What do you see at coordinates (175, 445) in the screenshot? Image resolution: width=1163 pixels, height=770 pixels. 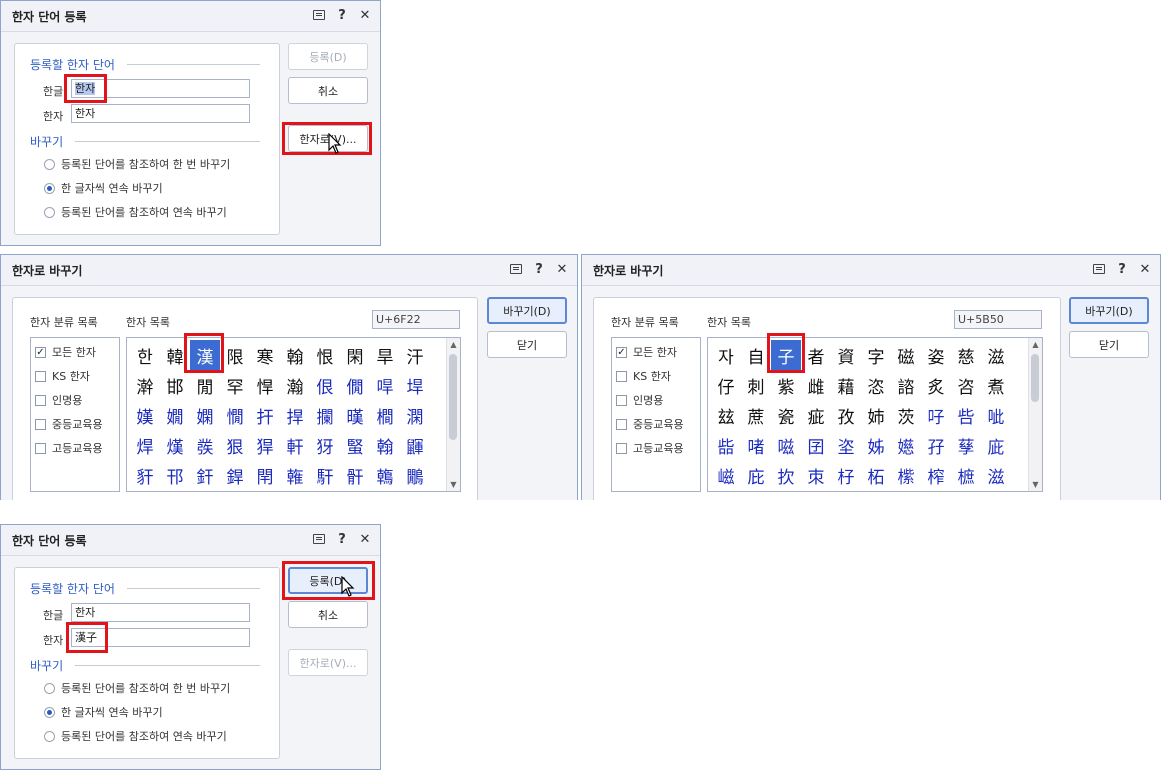 I see `hanja-cell: 熯` at bounding box center [175, 445].